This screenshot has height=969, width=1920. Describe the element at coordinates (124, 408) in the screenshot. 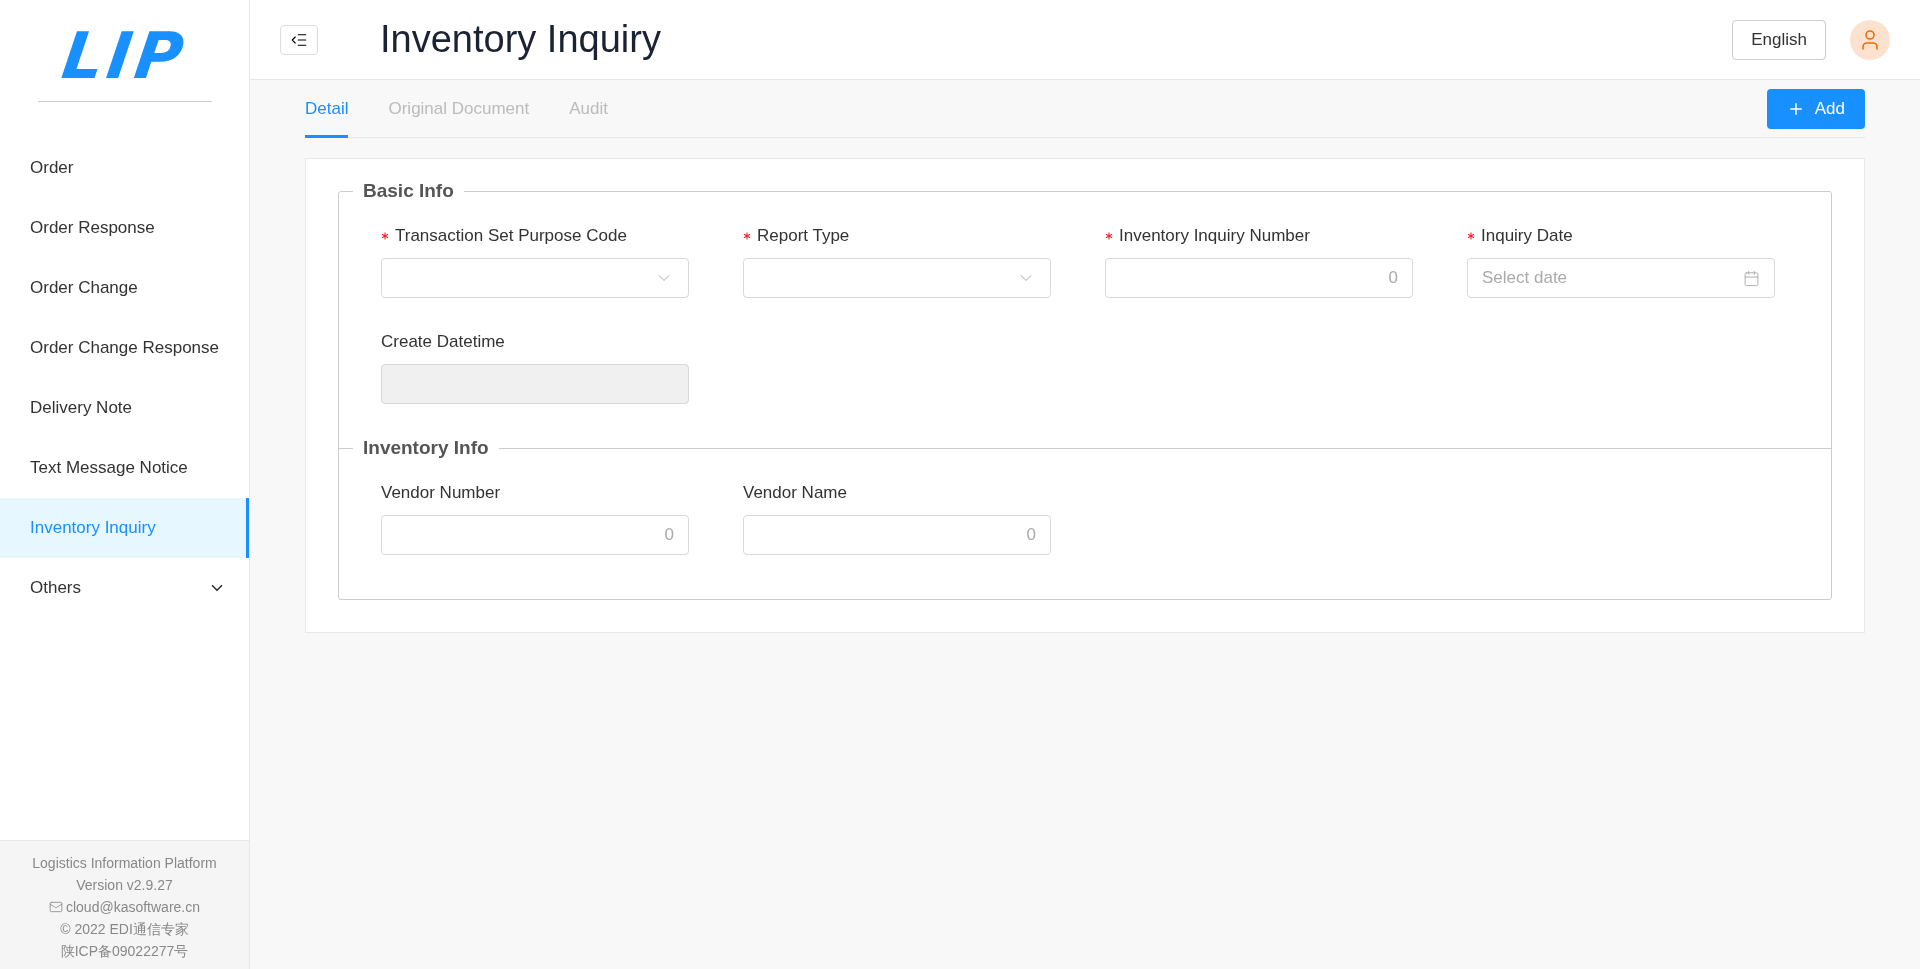

I see `sidebar-item: Delivery Note` at that location.